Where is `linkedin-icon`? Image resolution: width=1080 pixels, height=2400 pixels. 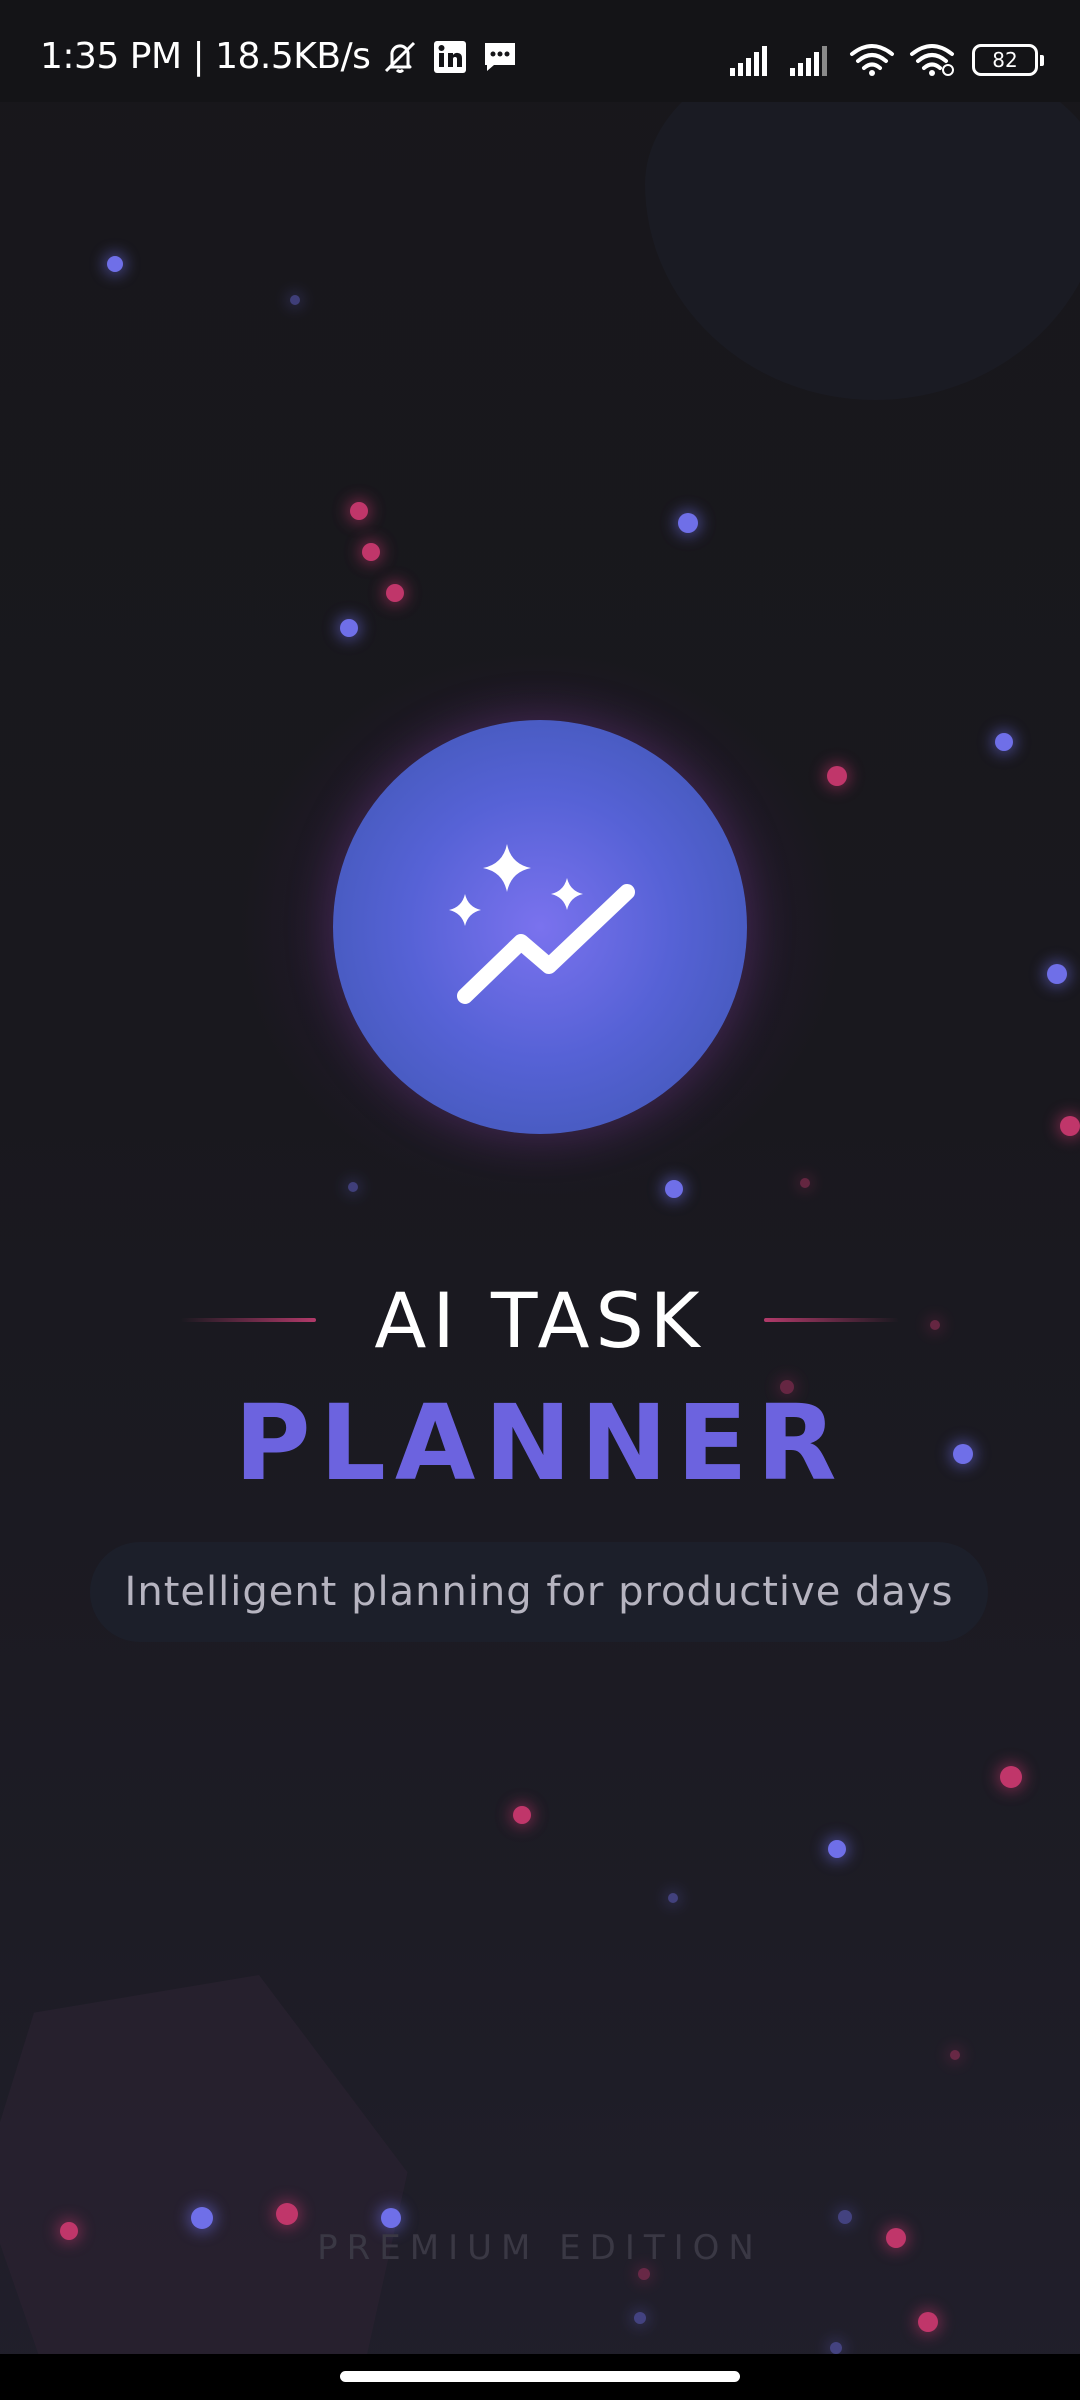 linkedin-icon is located at coordinates (450, 56).